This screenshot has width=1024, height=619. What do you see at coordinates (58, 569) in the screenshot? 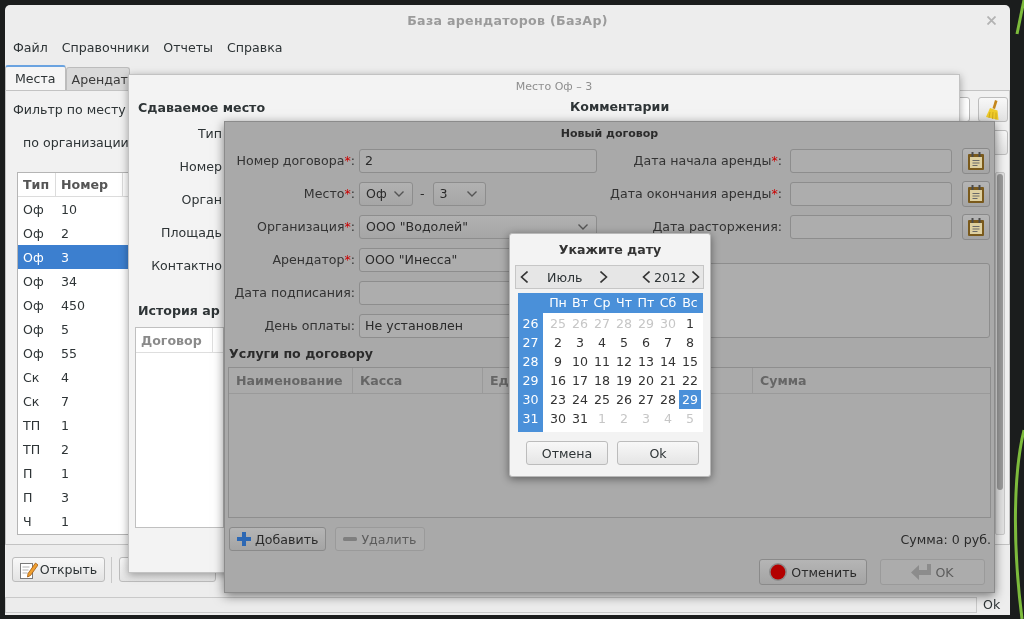
I see `open-button: Открыть` at bounding box center [58, 569].